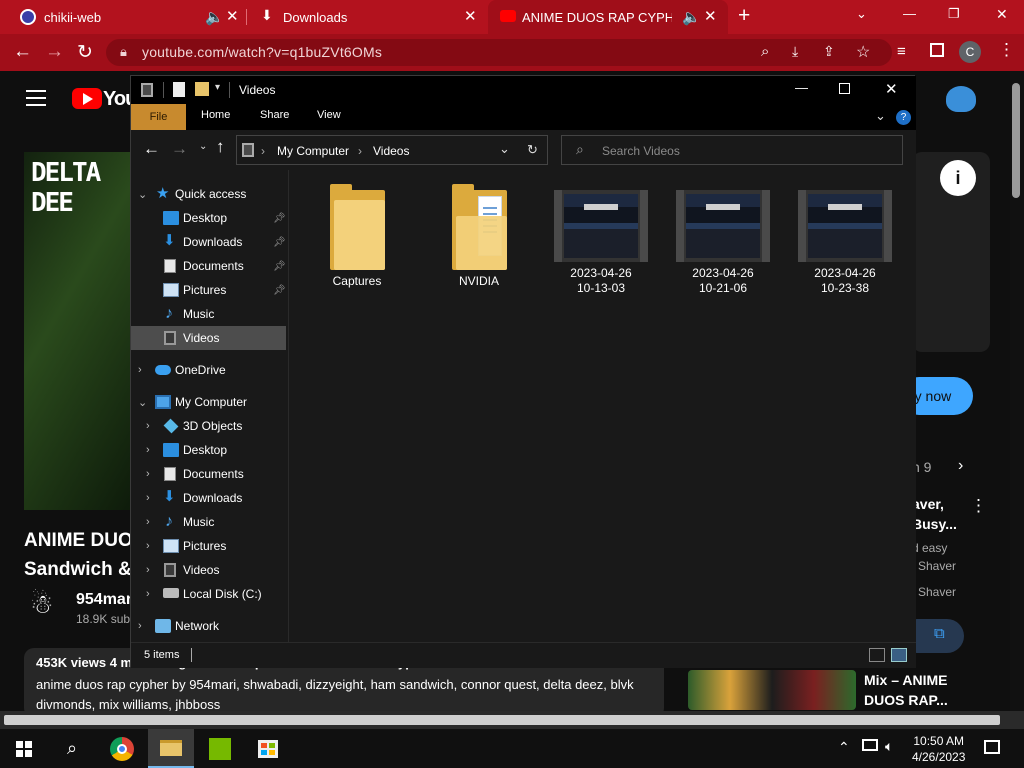 This screenshot has width=1024, height=768. What do you see at coordinates (891, 89) in the screenshot?
I see `close-icon: ✕` at bounding box center [891, 89].